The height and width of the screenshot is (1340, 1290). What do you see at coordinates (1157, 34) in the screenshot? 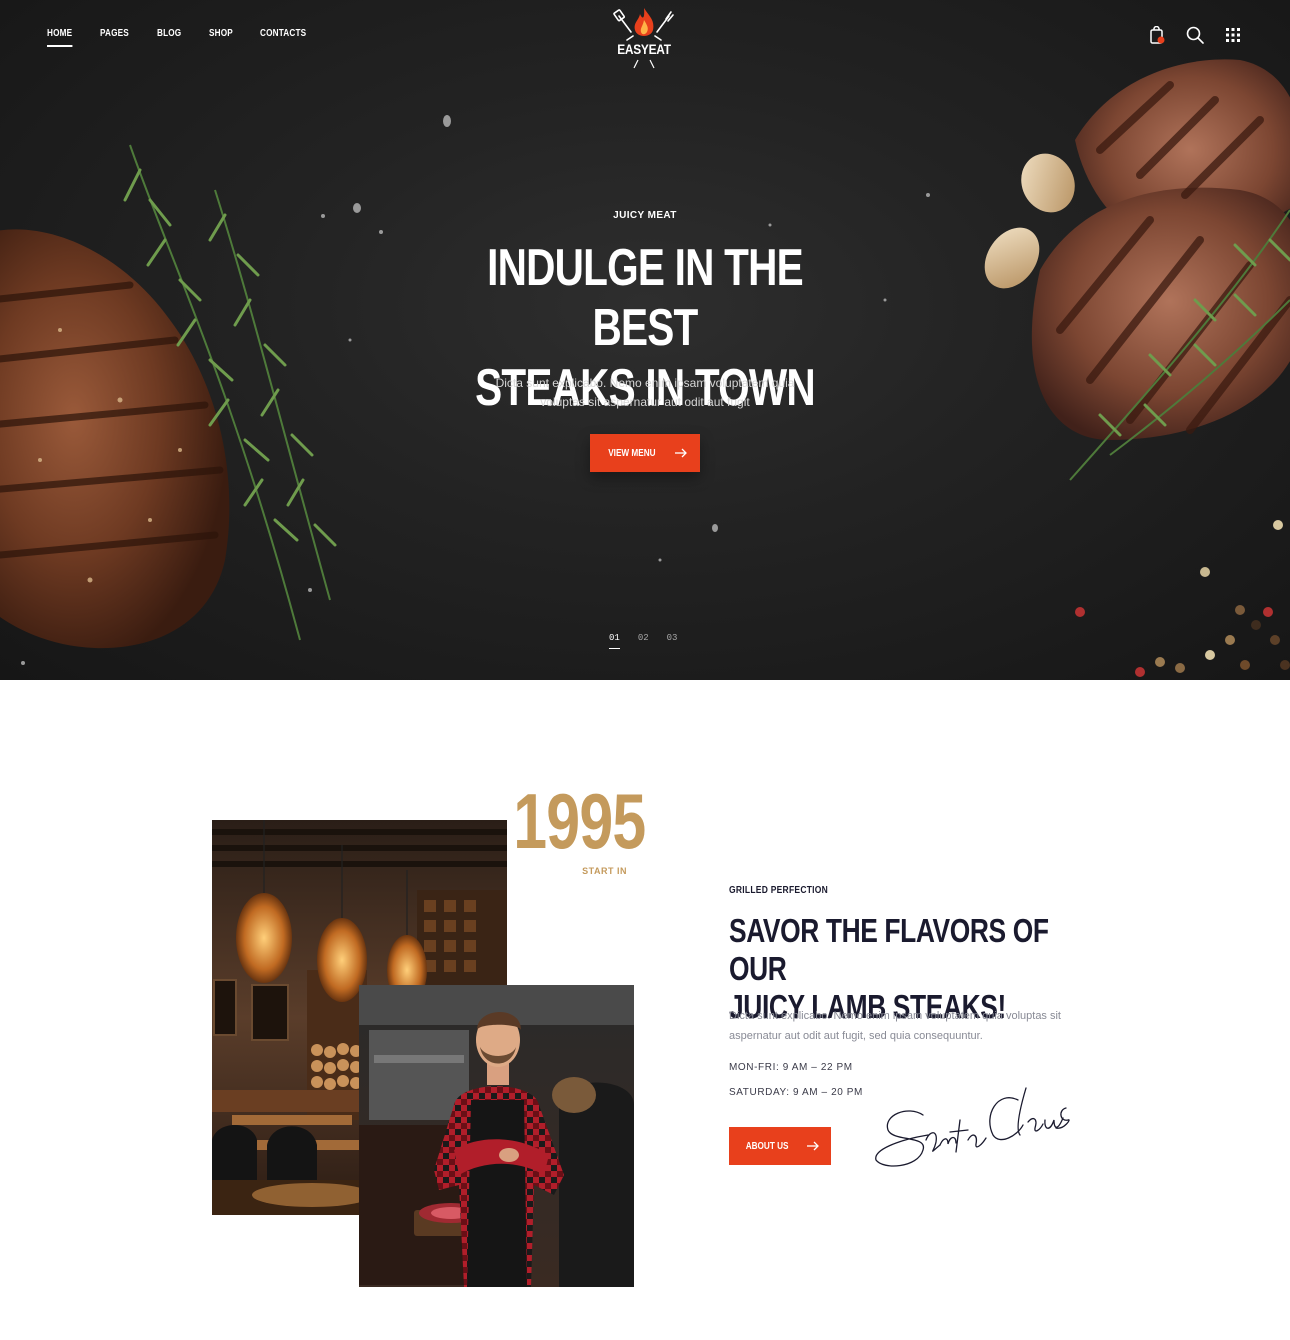
I see `cart-icon` at bounding box center [1157, 34].